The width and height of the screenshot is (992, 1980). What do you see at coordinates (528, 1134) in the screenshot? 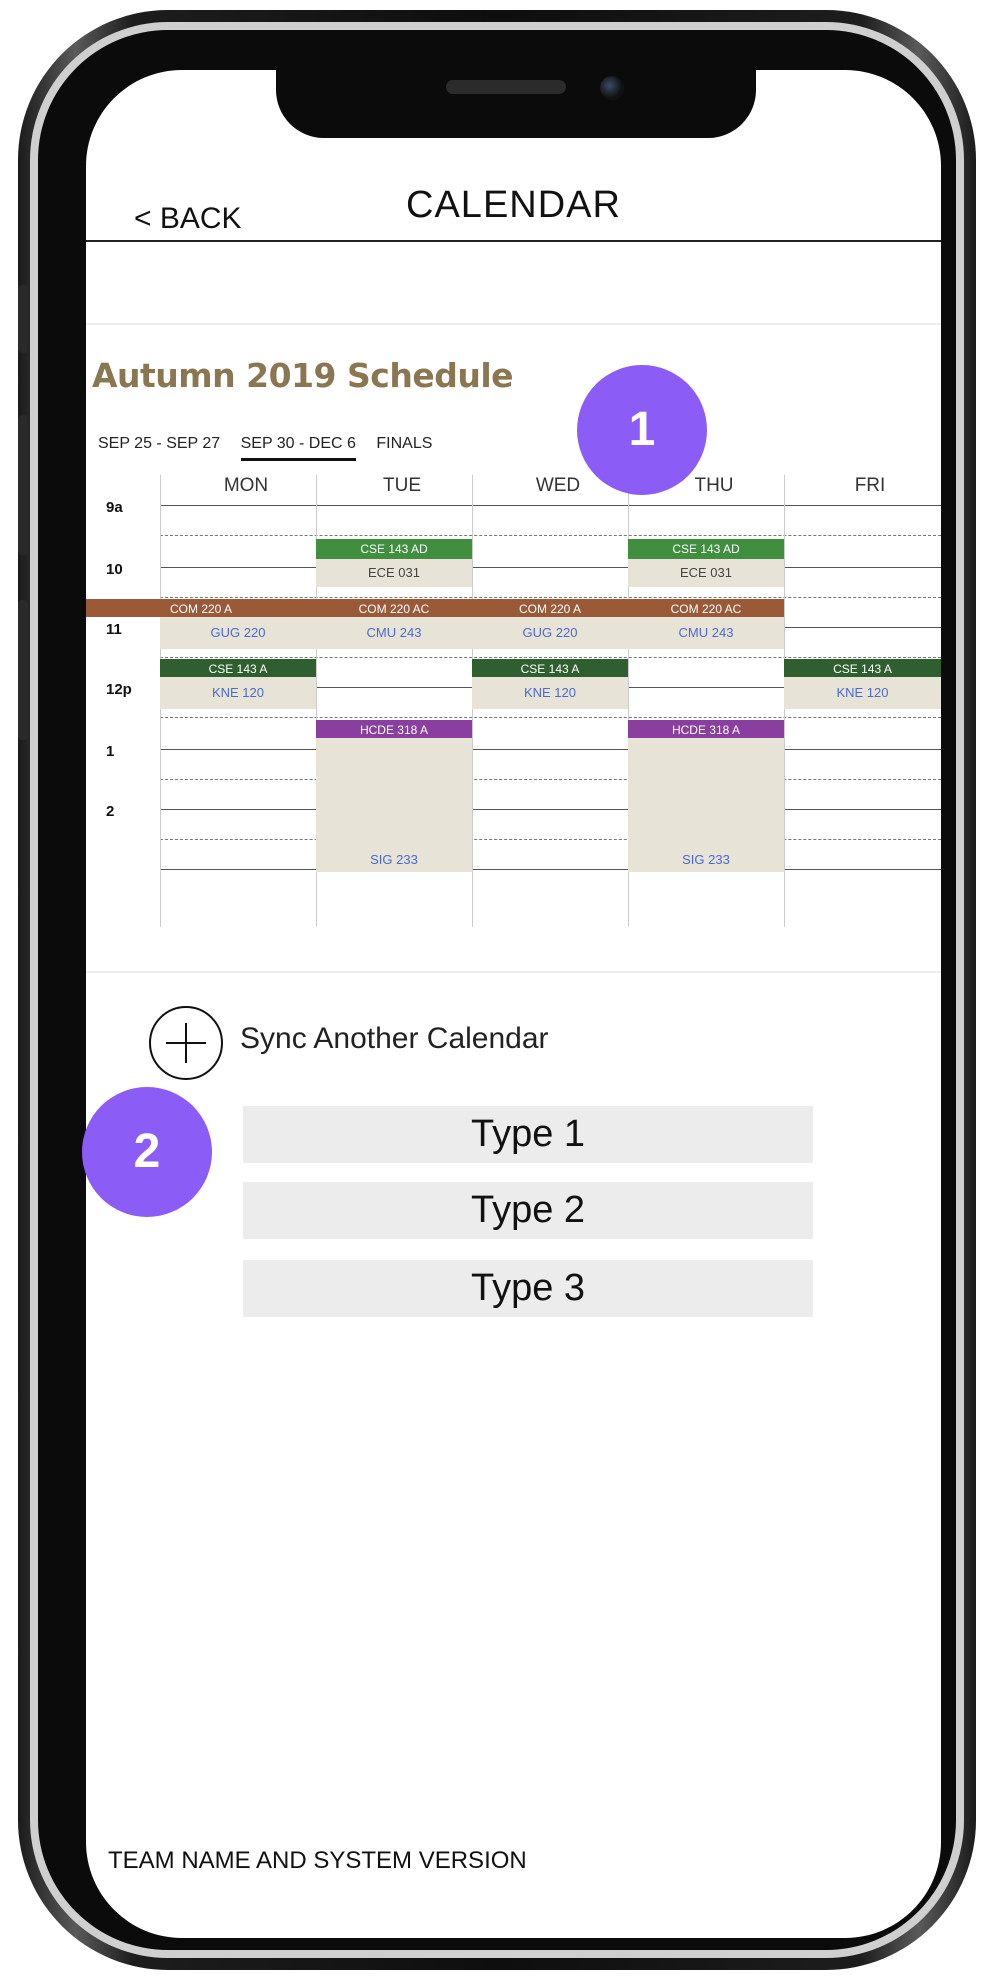
I see `calendar-type-1-button: Type 1` at bounding box center [528, 1134].